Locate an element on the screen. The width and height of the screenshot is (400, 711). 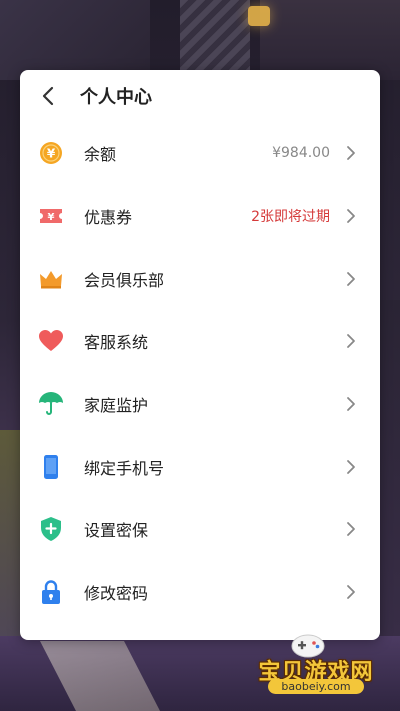
page-title: 个人中心 is located at coordinates (116, 97).